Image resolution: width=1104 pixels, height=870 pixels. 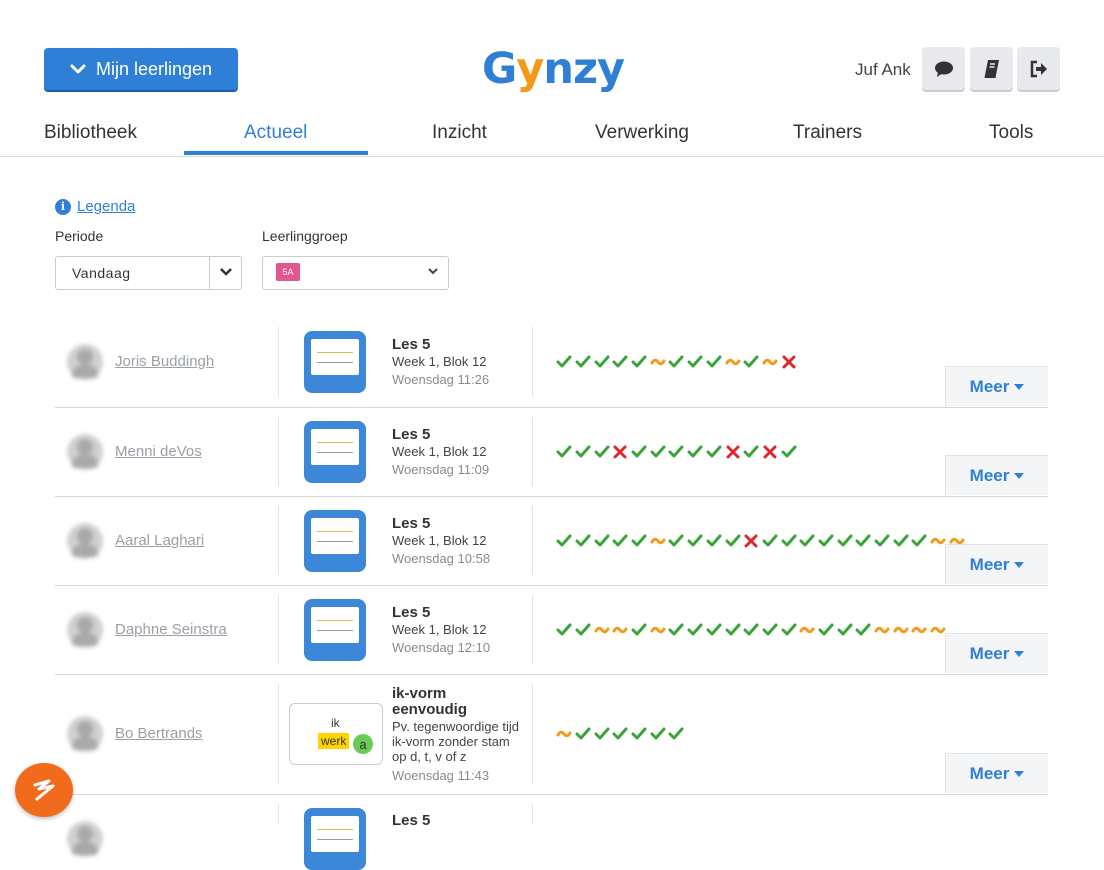 What do you see at coordinates (154, 68) in the screenshot?
I see `my-students-label: Mijn leerlingen` at bounding box center [154, 68].